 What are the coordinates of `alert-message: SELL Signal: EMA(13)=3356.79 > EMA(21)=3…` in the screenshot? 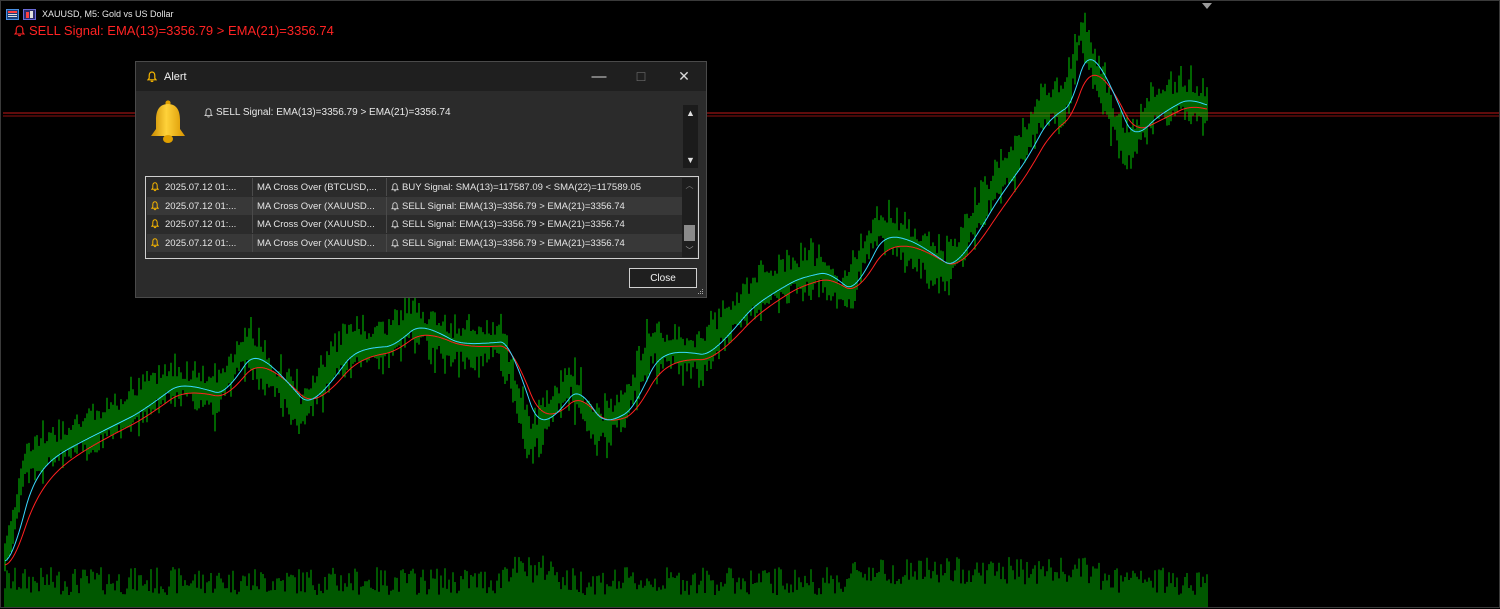 It's located at (327, 112).